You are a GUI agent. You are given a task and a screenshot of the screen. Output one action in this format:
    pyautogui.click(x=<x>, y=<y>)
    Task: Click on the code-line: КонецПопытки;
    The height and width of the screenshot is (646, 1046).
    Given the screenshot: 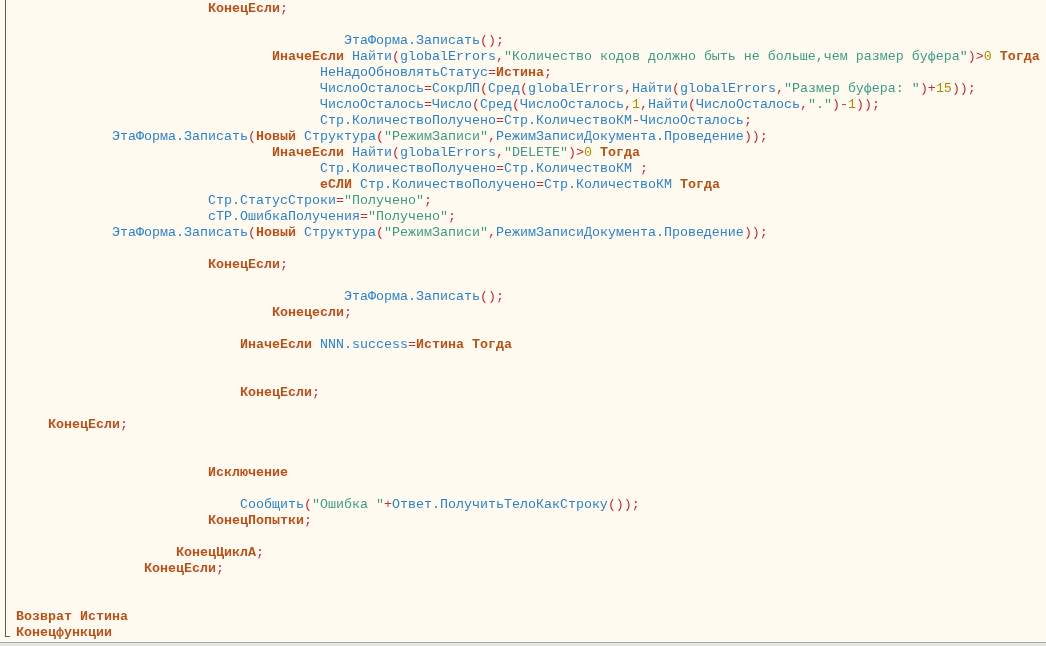 What is the action you would take?
    pyautogui.click(x=259, y=521)
    